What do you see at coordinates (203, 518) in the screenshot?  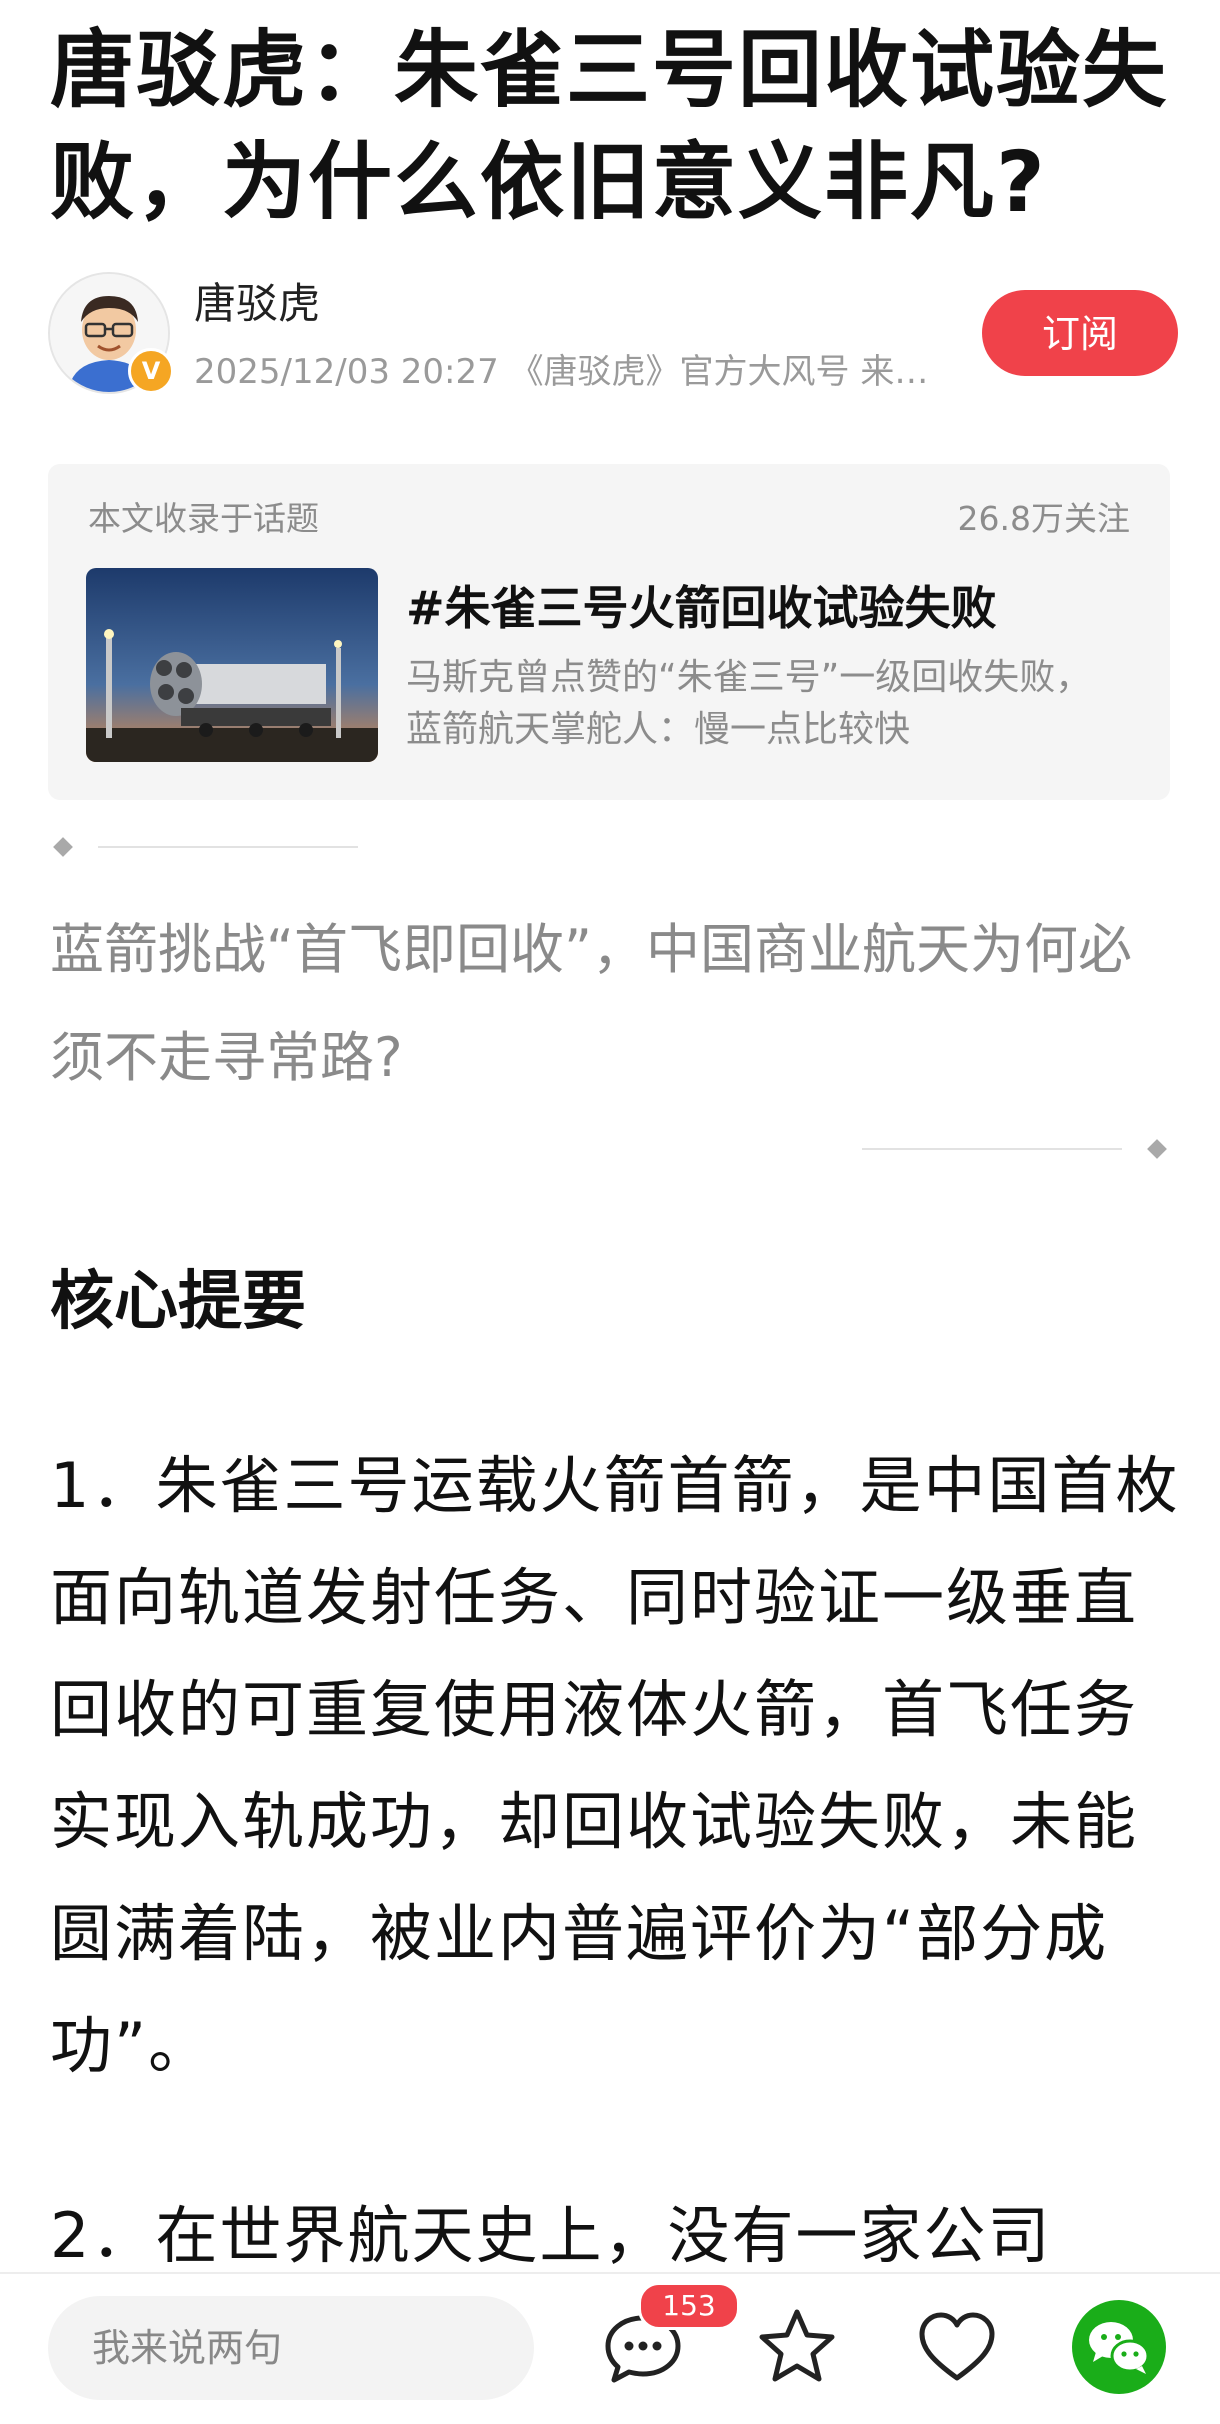 I see `topic-label: 本文收录于话题` at bounding box center [203, 518].